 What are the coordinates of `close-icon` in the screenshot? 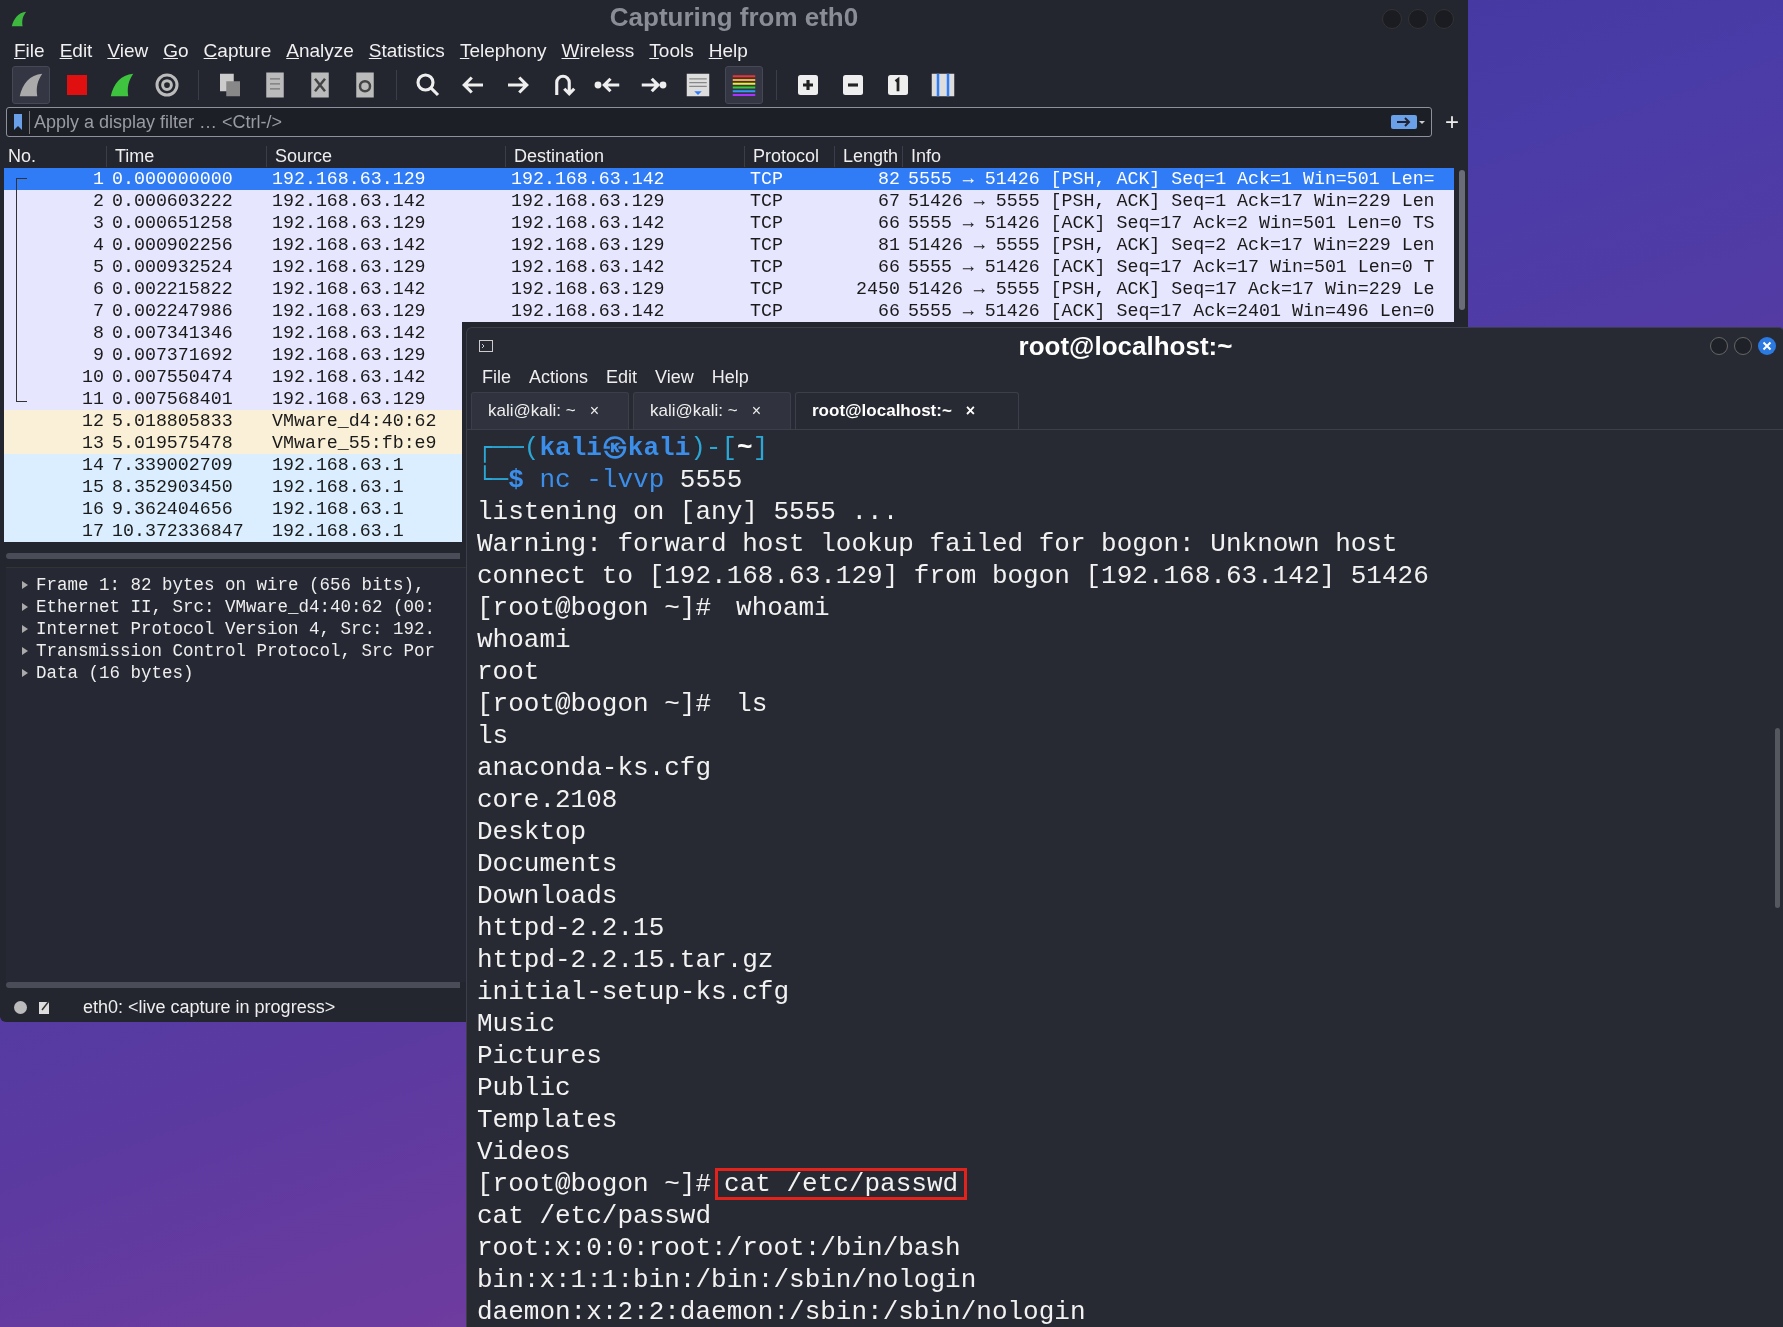 It's located at (1767, 346).